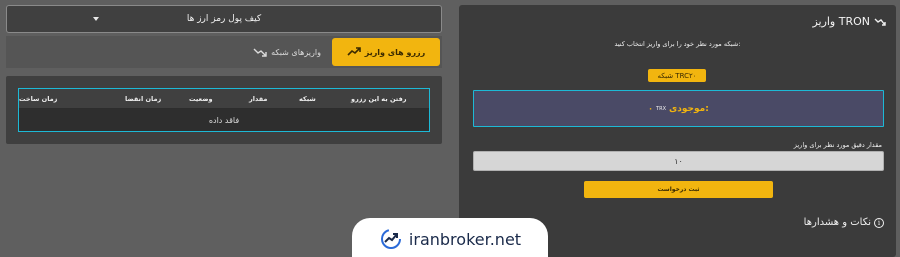  What do you see at coordinates (224, 52) in the screenshot?
I see `deposit-tabs: رزرو های واریز واریزهای شبکه` at bounding box center [224, 52].